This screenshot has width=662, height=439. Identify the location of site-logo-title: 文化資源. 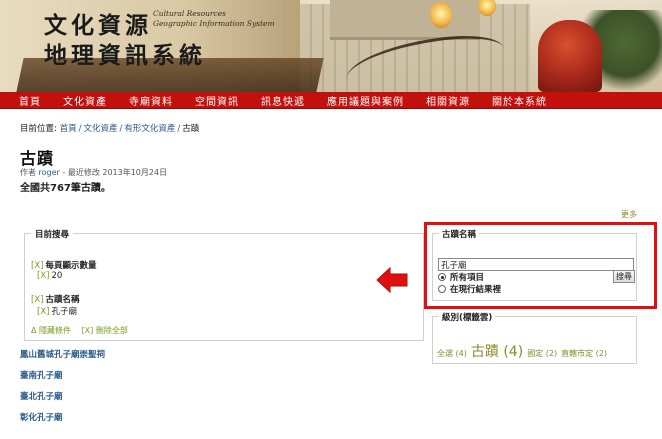
(98, 23).